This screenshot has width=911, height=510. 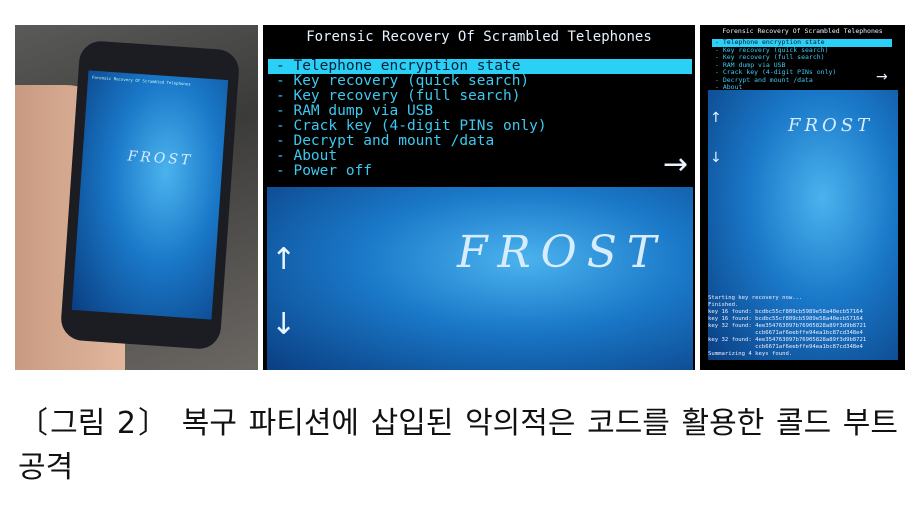 I want to click on menu-item: - Key recovery (quick search), so click(x=480, y=81).